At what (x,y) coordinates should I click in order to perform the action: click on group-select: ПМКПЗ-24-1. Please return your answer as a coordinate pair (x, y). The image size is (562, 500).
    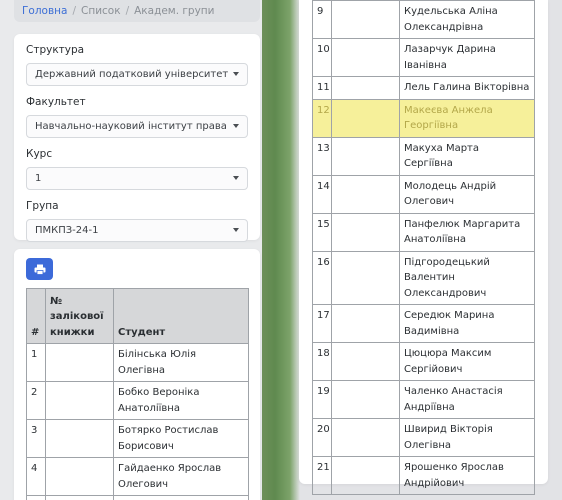
    Looking at the image, I should click on (137, 230).